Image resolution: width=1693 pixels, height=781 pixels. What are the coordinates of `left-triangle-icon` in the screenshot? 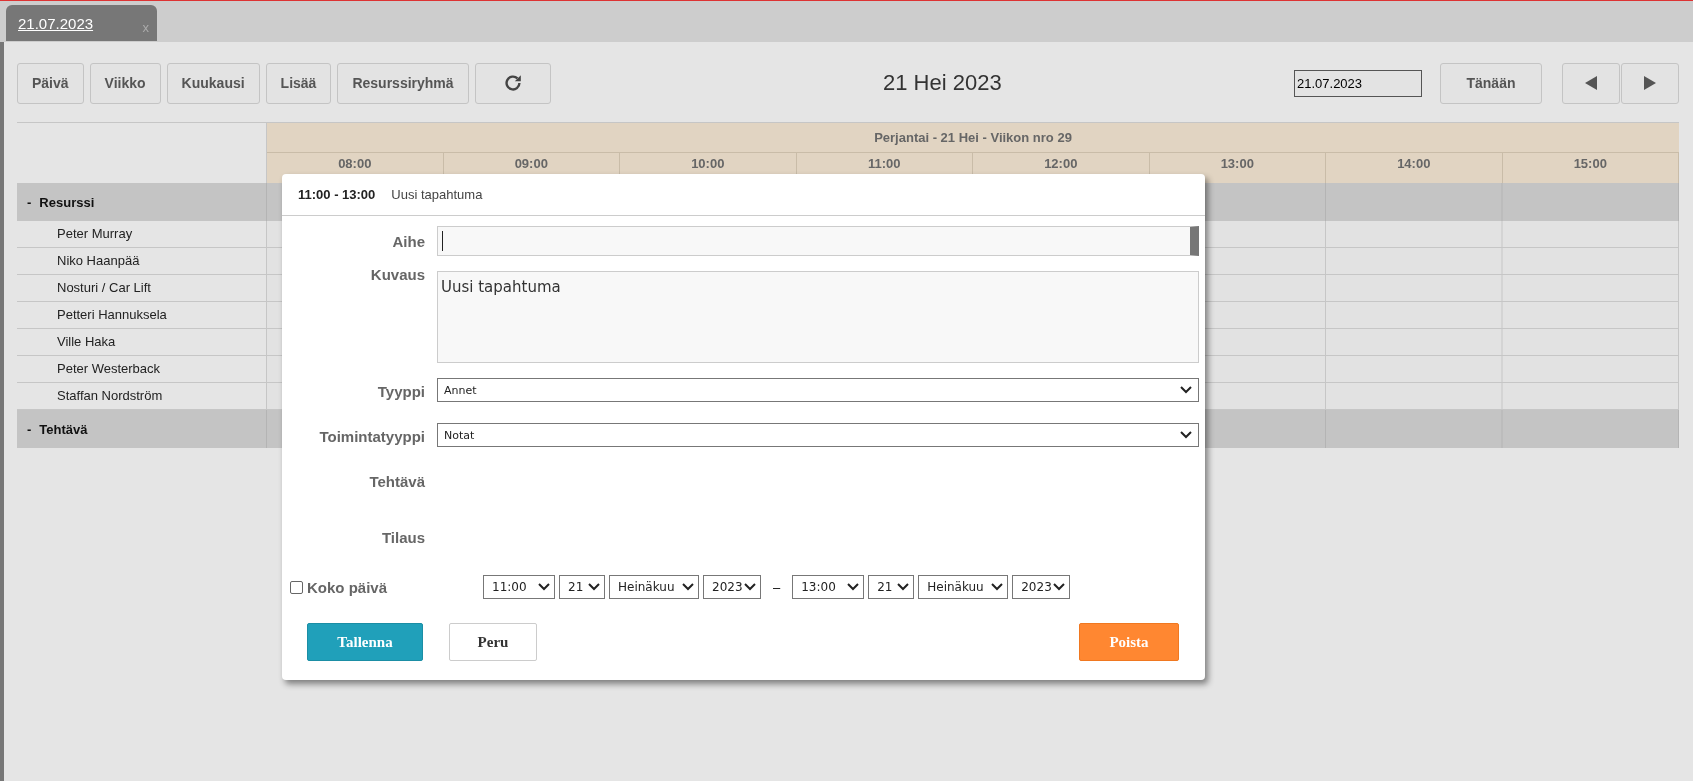 It's located at (1591, 83).